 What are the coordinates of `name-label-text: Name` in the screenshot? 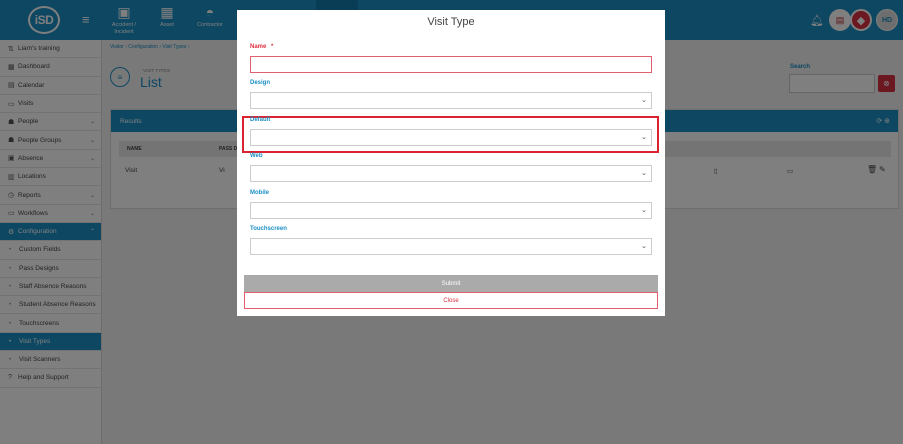 It's located at (258, 47).